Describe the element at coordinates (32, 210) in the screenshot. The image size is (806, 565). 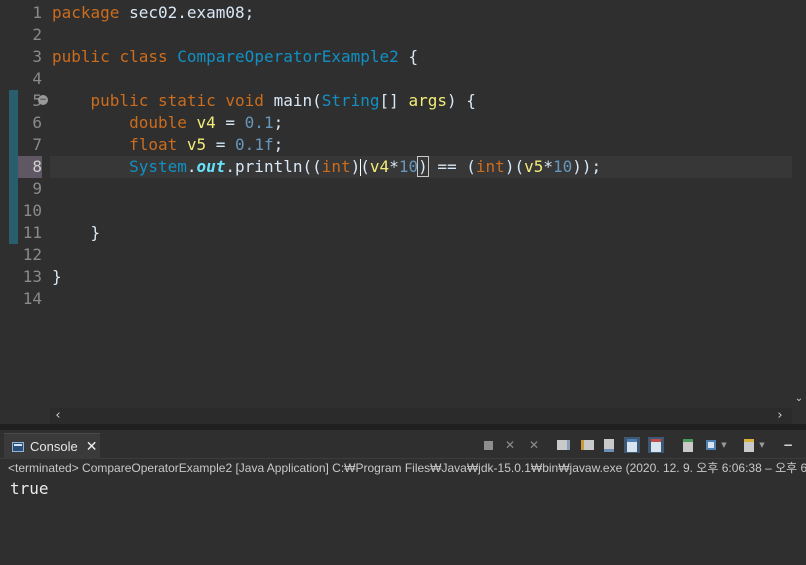
I see `line-number: 10` at that location.